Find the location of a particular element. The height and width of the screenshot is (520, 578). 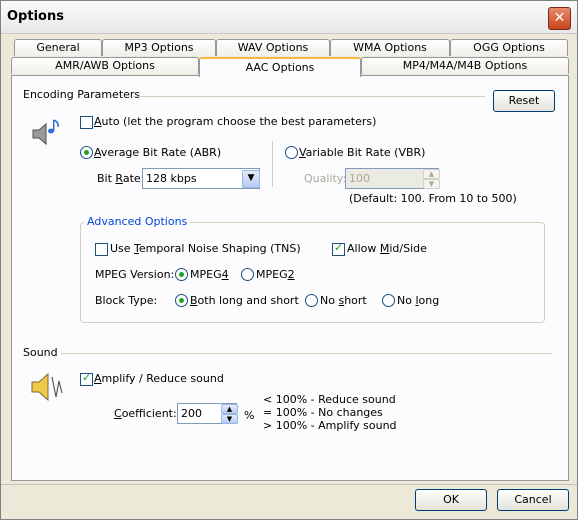

cancel-button: Cancel is located at coordinates (533, 500).